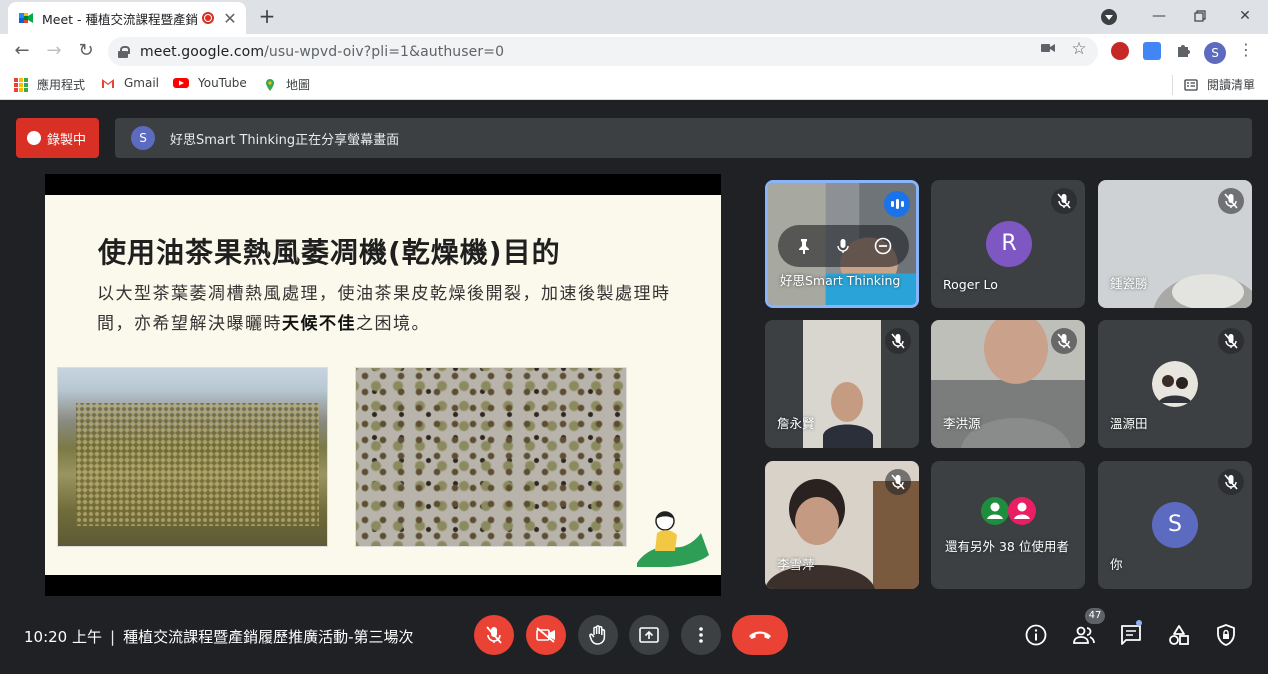 The width and height of the screenshot is (1268, 674). I want to click on tab-close-icon: ✕, so click(230, 18).